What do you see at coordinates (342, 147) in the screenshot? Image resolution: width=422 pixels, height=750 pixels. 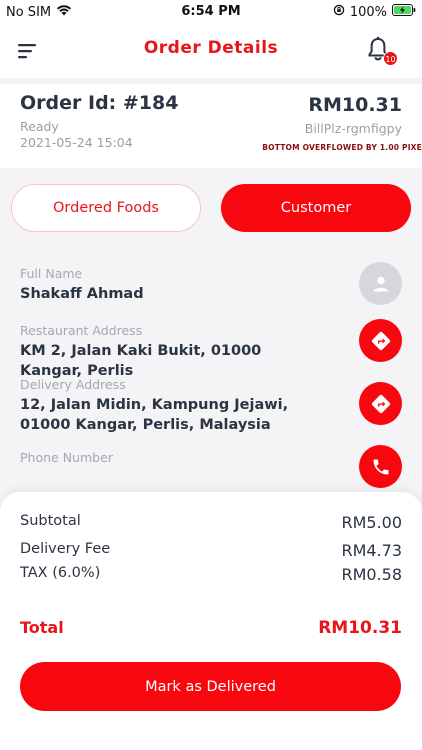 I see `overflow-warning-banner: BOTTOM OVERFLOWED BY 1.00 PIXE` at bounding box center [342, 147].